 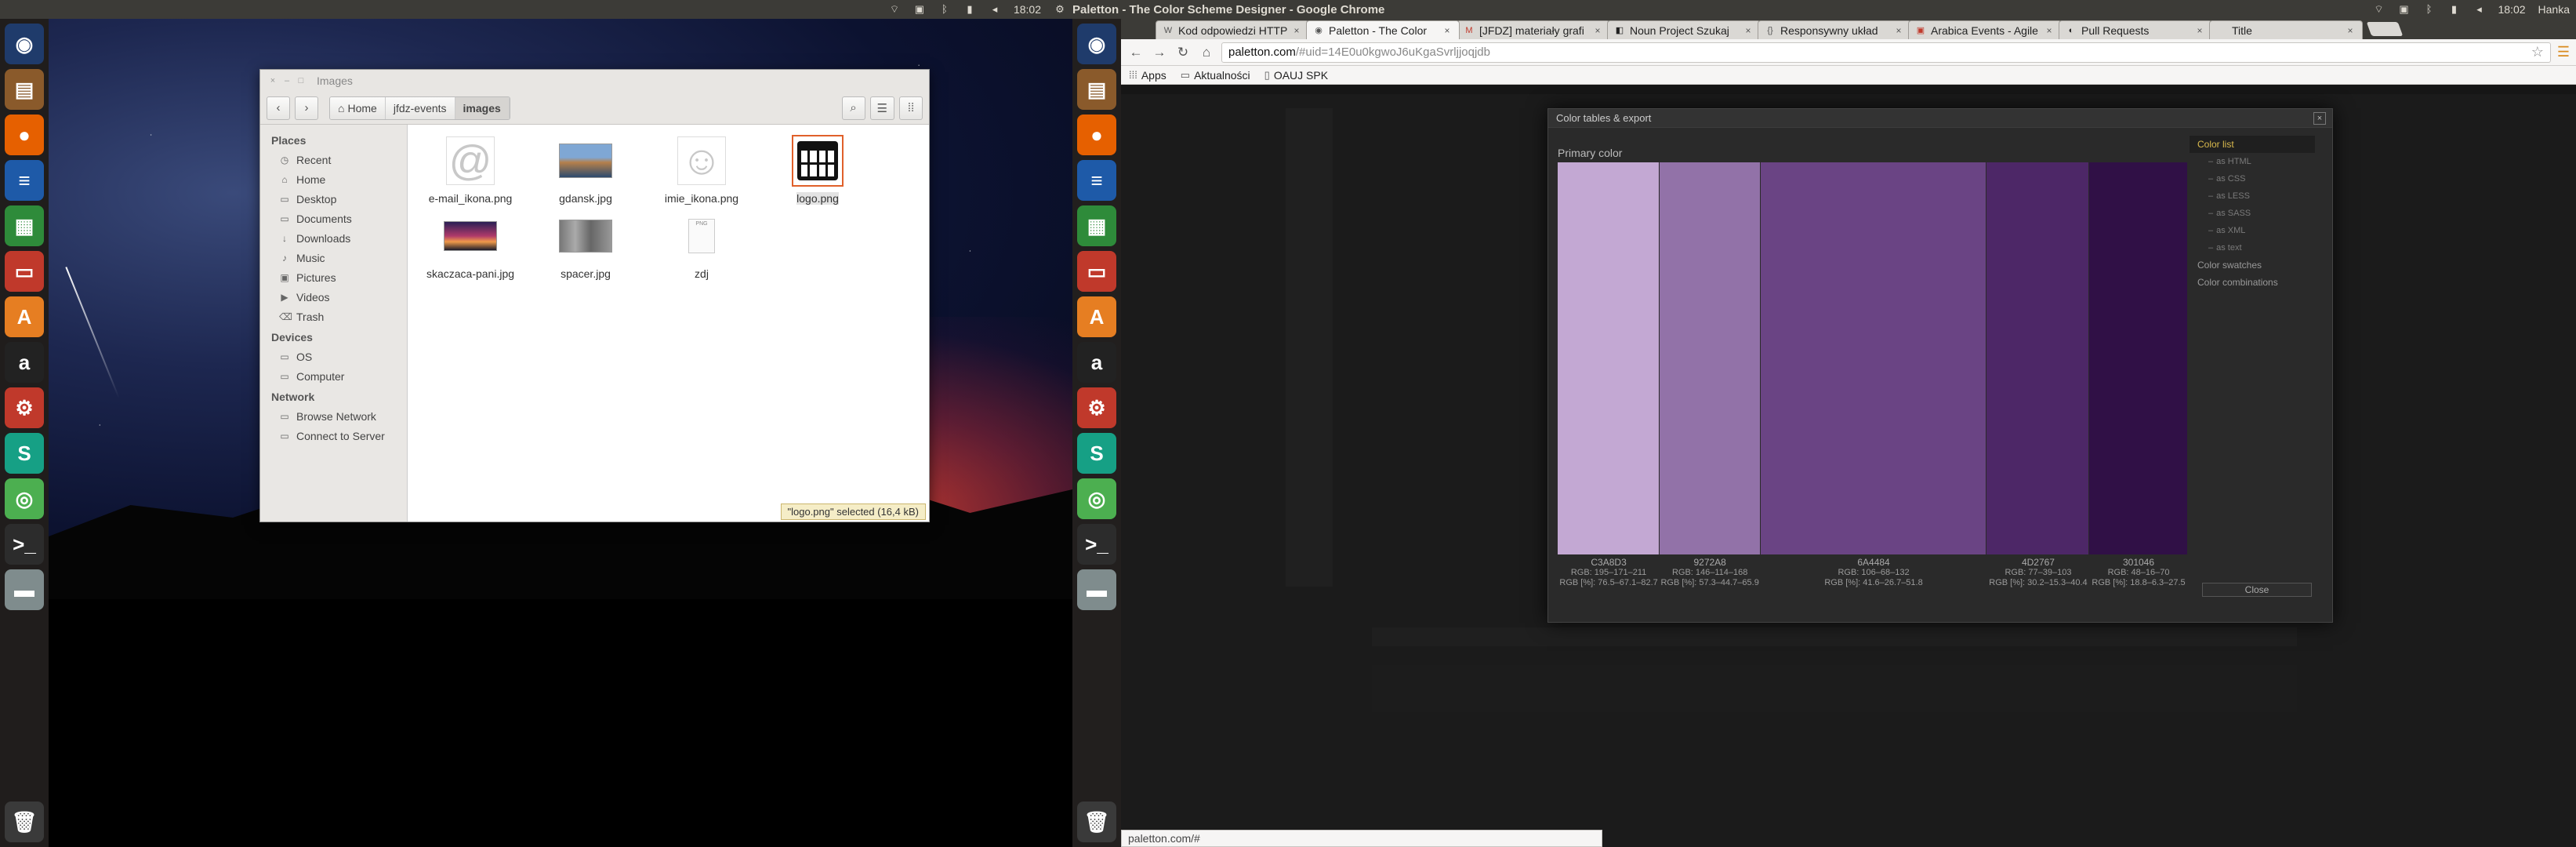 What do you see at coordinates (818, 169) in the screenshot?
I see `file-item: logo.png` at bounding box center [818, 169].